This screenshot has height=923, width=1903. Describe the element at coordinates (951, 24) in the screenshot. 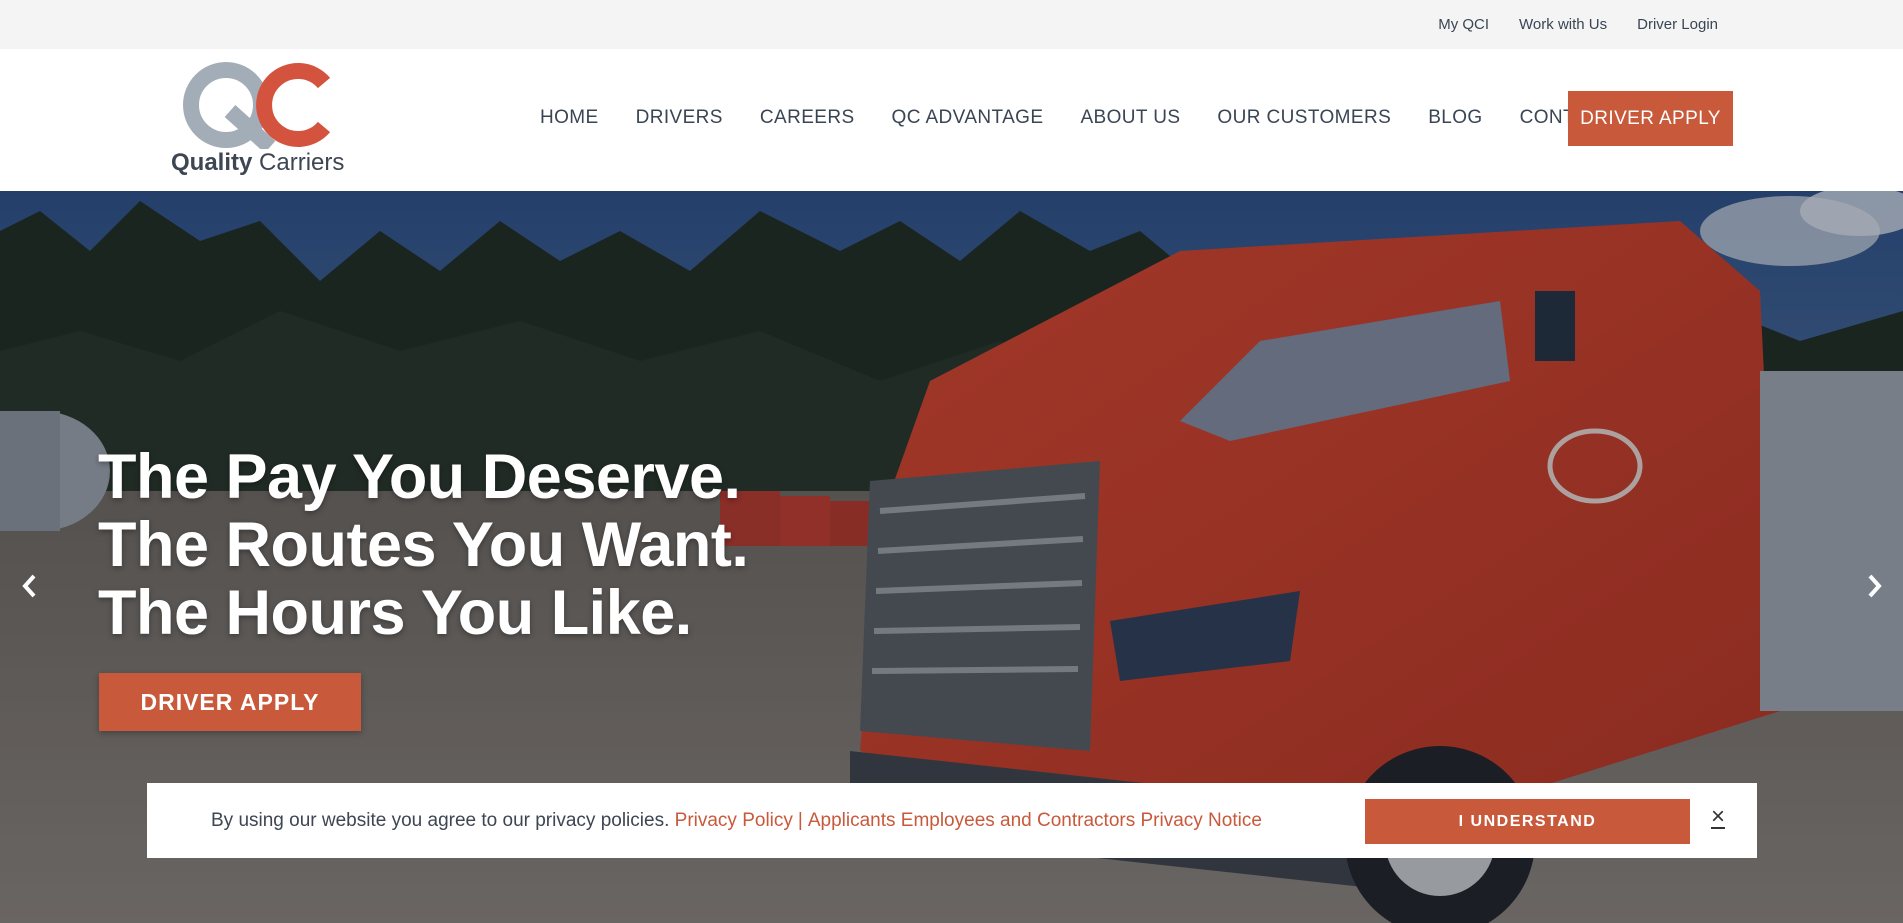

I see `utility-bar: My QCI Work with Us Driver Login` at that location.